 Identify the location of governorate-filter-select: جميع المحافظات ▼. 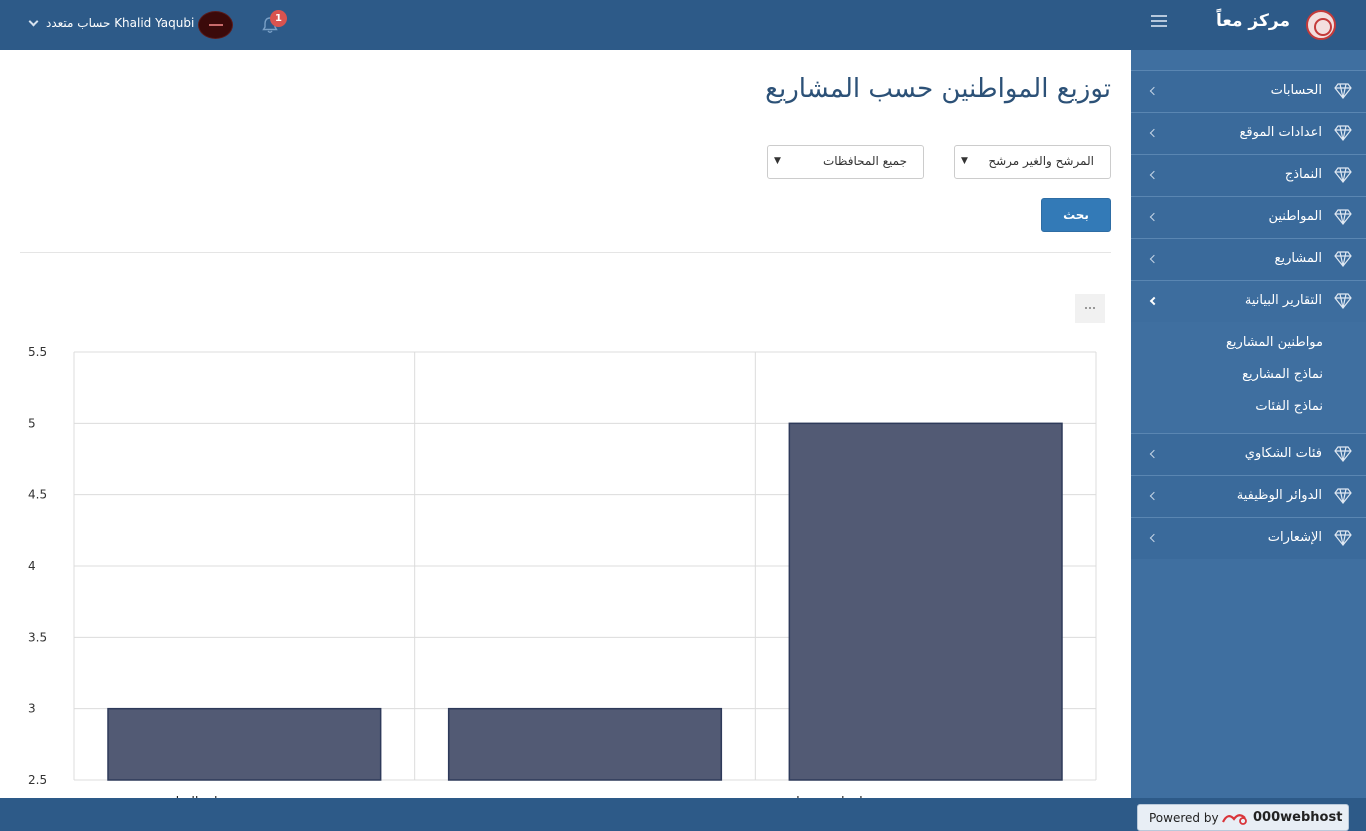
(845, 162).